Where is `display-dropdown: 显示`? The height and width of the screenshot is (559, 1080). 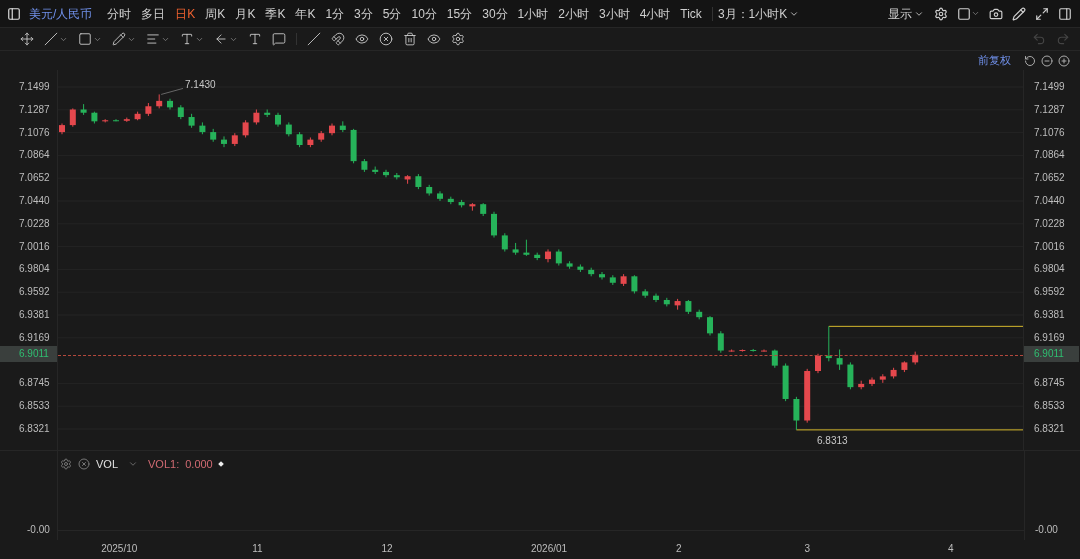
display-dropdown: 显示 is located at coordinates (906, 13).